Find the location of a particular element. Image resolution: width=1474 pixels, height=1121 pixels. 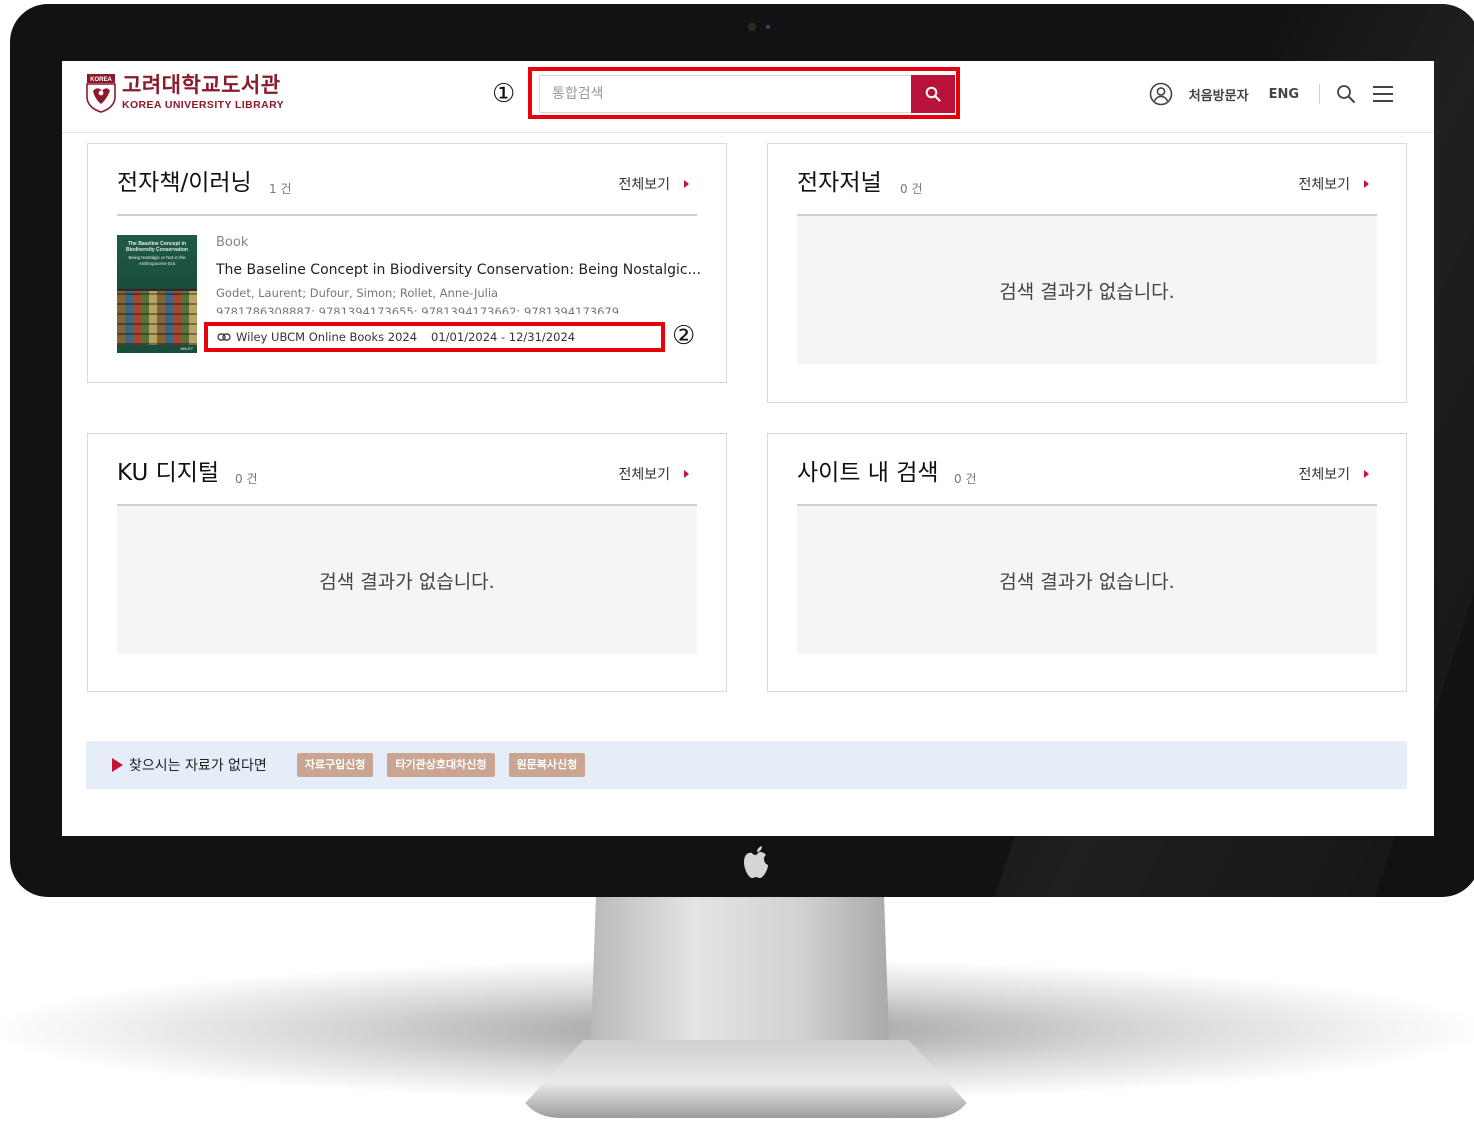

ku-digital-see-all-link: 전체보기 is located at coordinates (653, 474).